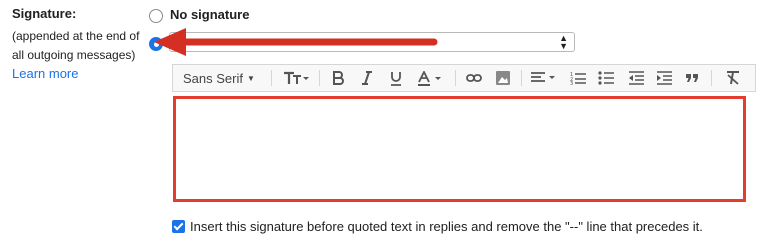 The width and height of the screenshot is (768, 241). I want to click on no-signature-label: No signature, so click(209, 14).